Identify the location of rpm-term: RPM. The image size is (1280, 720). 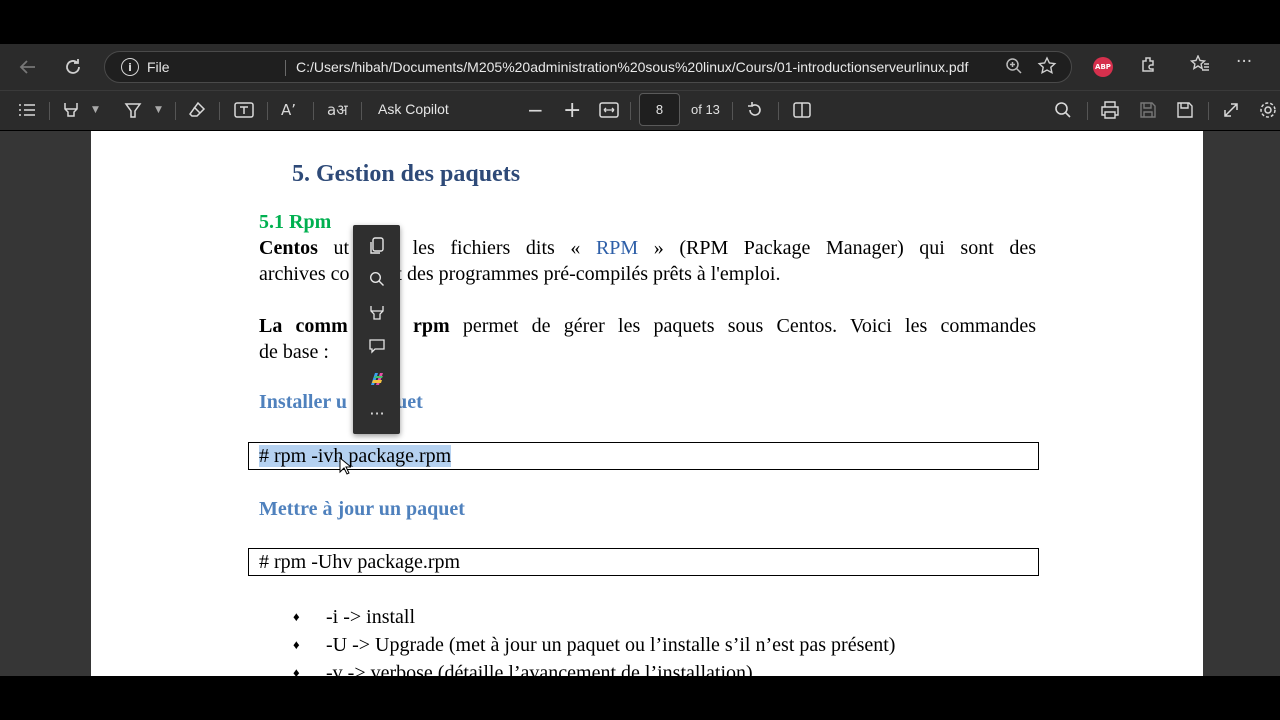
(617, 248).